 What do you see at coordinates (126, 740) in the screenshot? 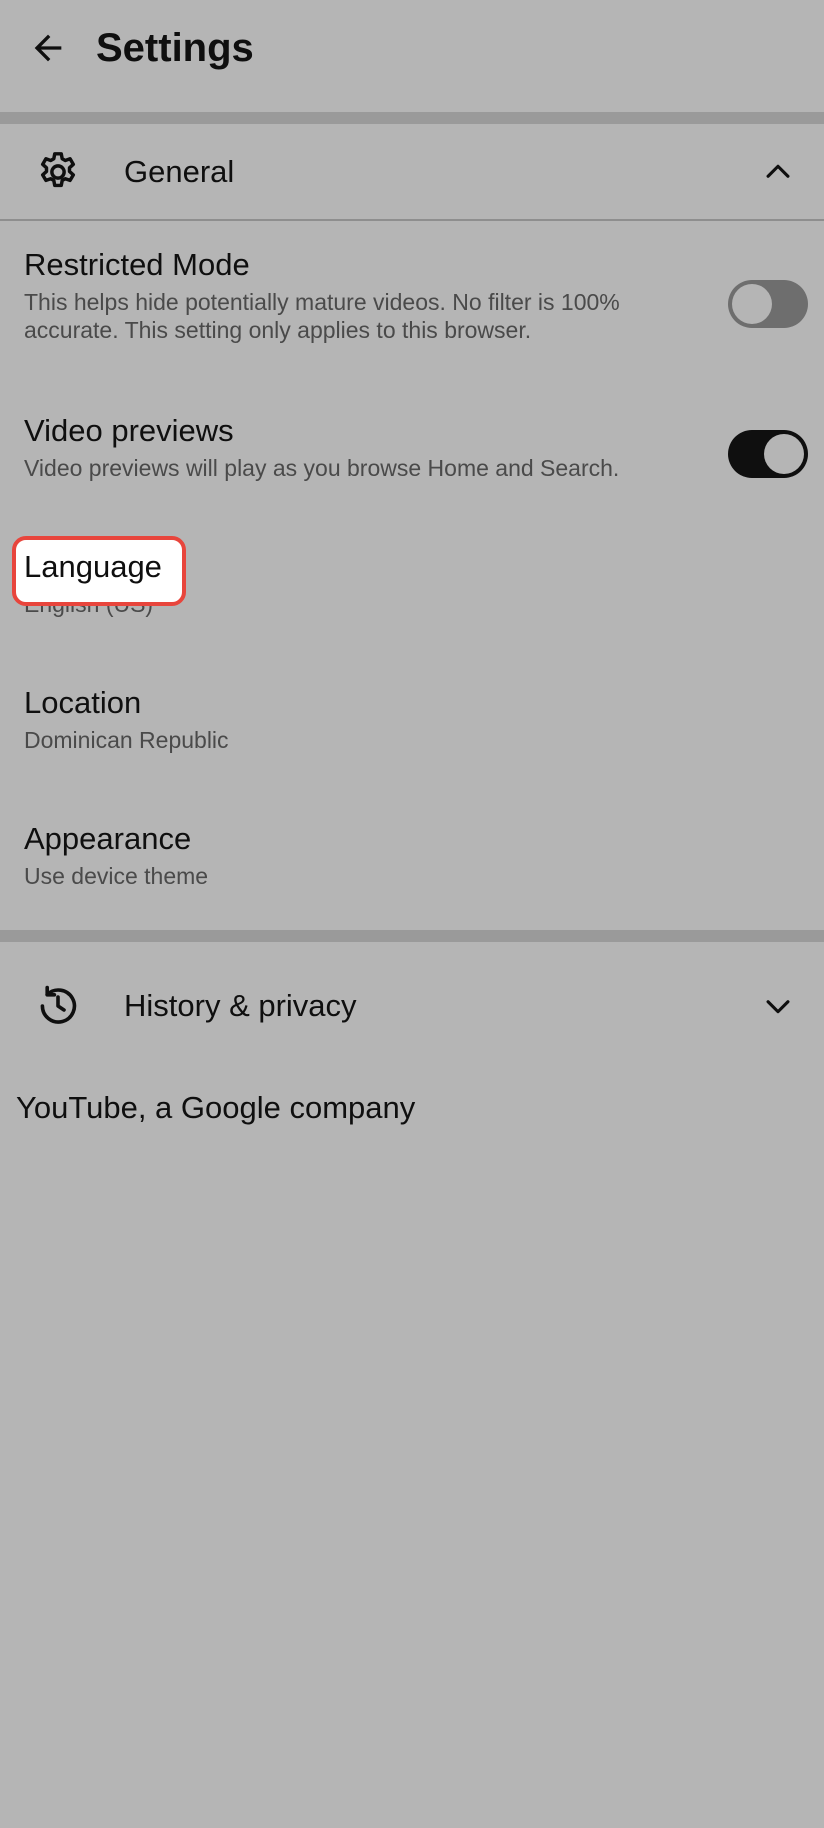
I see `setting-subtitle: Dominican Republic` at bounding box center [126, 740].